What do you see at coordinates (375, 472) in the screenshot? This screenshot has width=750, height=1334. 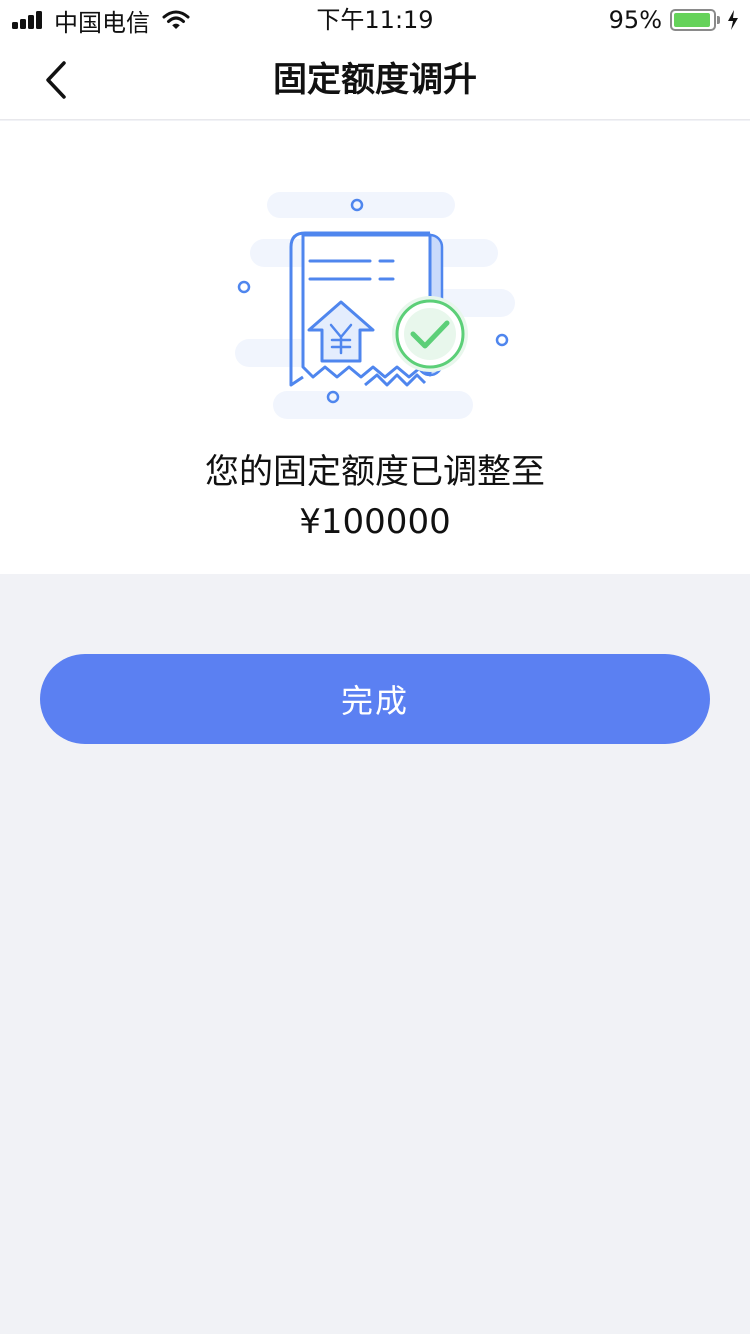 I see `result-message: 您的固定额度已调整至` at bounding box center [375, 472].